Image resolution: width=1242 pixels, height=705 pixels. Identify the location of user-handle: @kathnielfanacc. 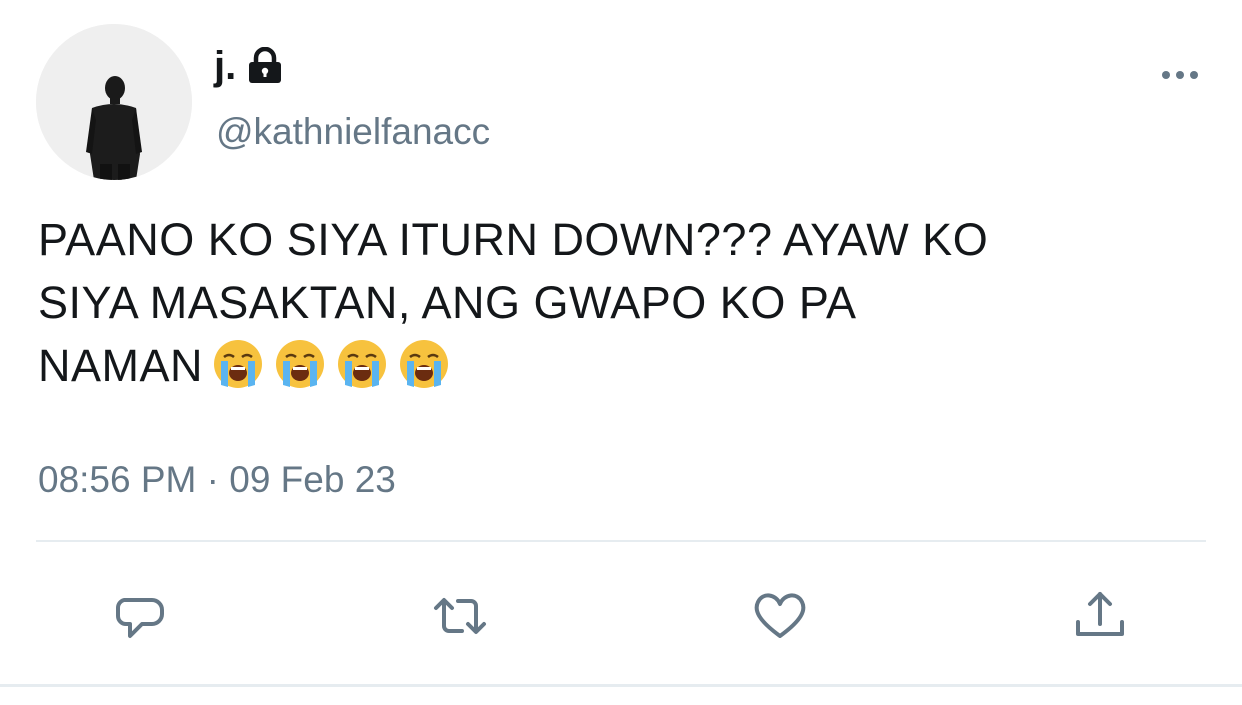
(353, 132).